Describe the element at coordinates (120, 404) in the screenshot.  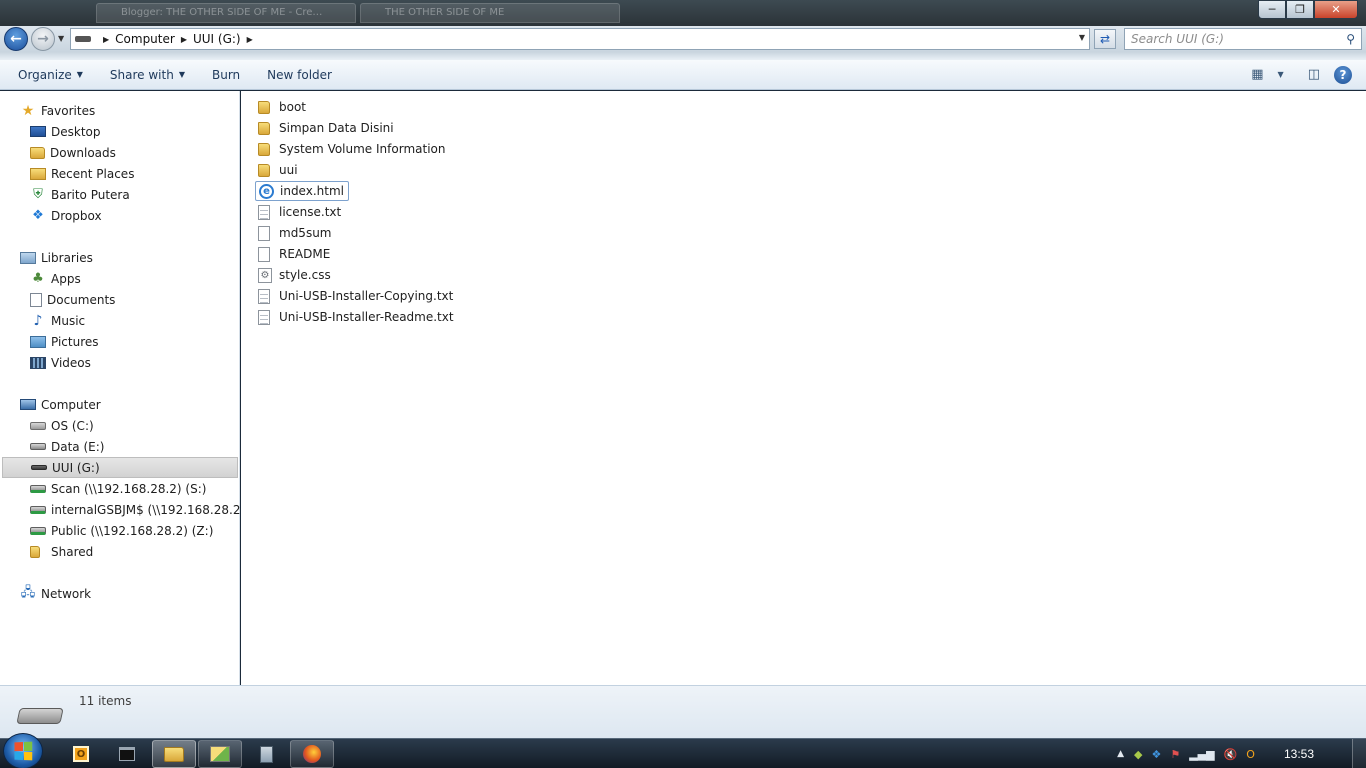
I see `nav-computer: Computer` at that location.